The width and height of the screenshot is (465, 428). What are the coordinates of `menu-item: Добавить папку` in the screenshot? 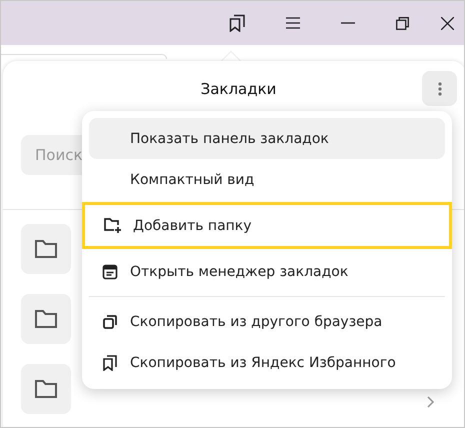 It's located at (267, 225).